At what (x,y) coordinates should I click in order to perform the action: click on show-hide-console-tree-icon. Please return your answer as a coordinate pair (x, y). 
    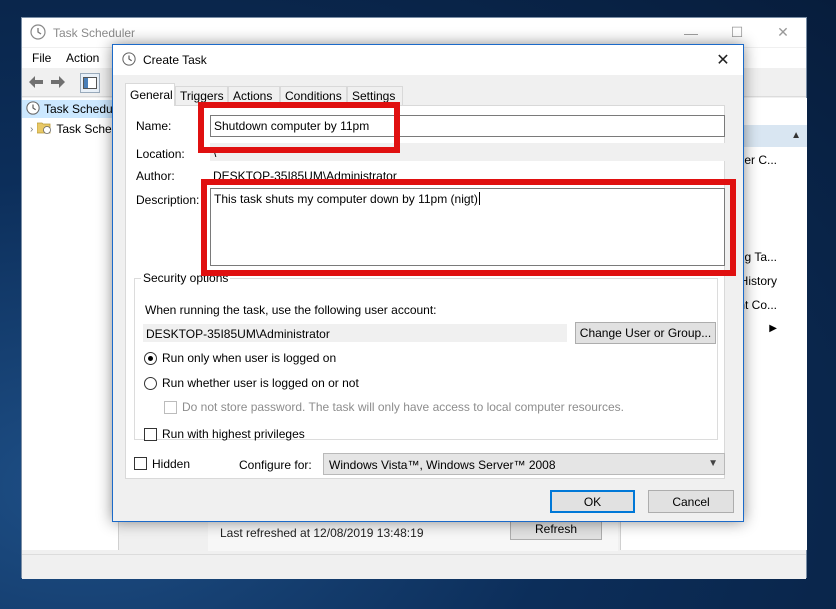
    Looking at the image, I should click on (90, 83).